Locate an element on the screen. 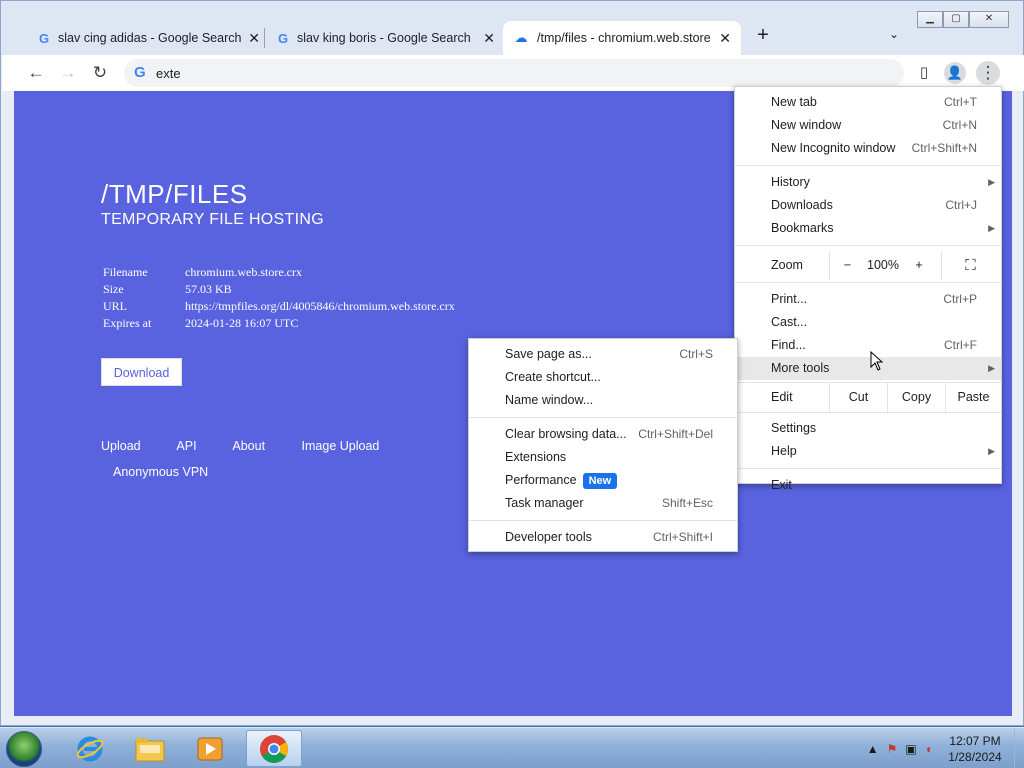  cloud-upload-icon: ☁ is located at coordinates (521, 37).